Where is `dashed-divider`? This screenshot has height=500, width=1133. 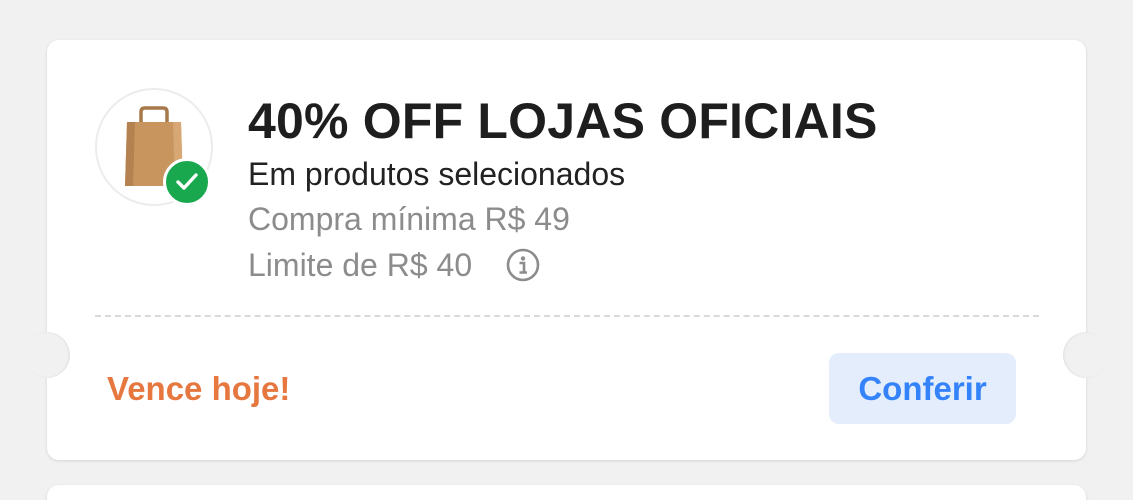
dashed-divider is located at coordinates (567, 316).